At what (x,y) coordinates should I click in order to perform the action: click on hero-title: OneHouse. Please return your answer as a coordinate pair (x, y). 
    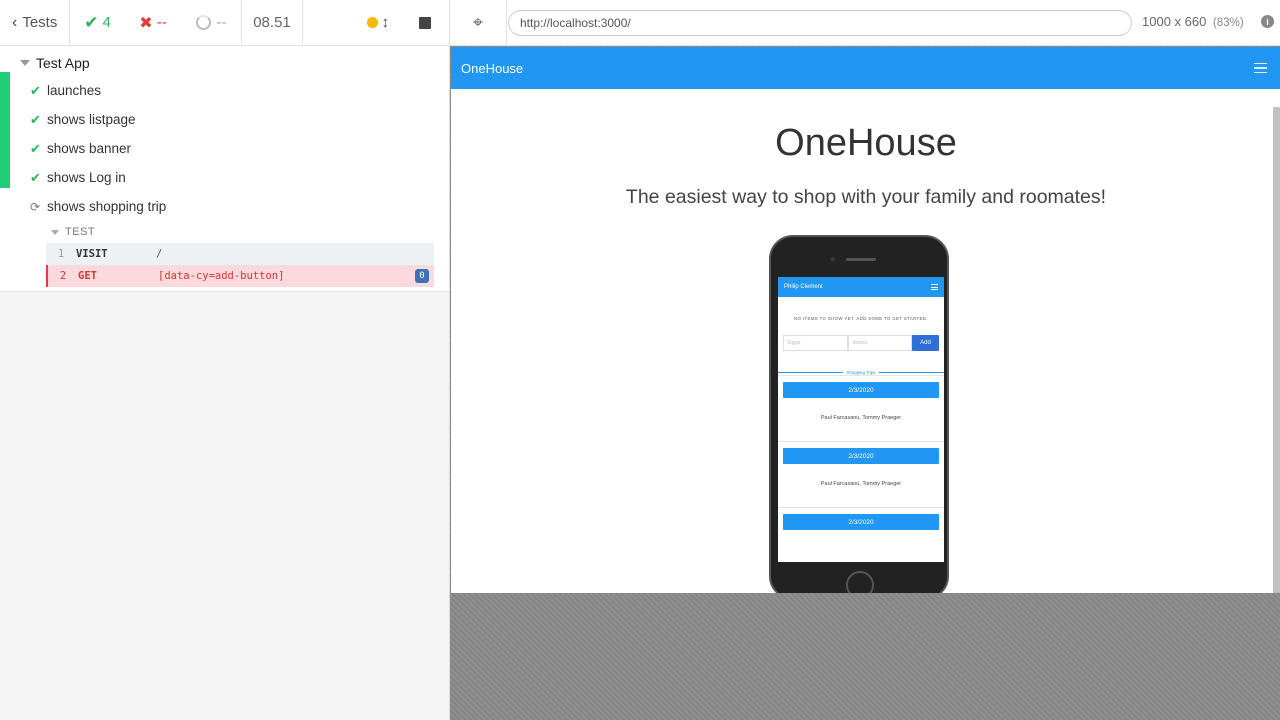
    Looking at the image, I should click on (866, 143).